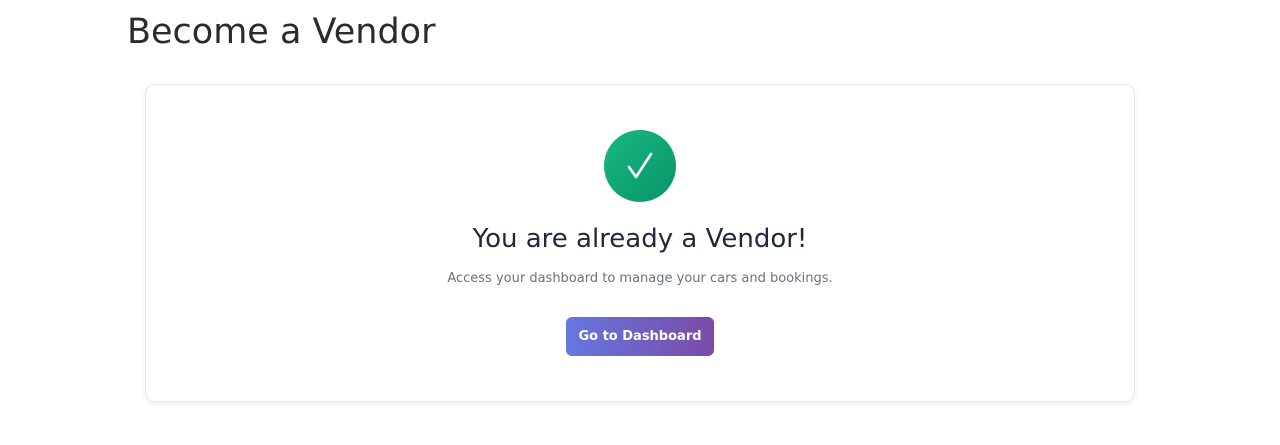 The height and width of the screenshot is (445, 1280). What do you see at coordinates (640, 336) in the screenshot?
I see `go-to-dashboard-button: Go to Dashboard` at bounding box center [640, 336].